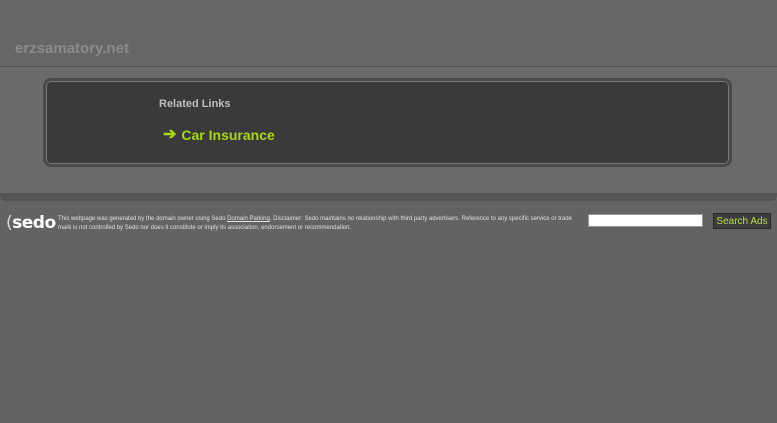  What do you see at coordinates (31, 223) in the screenshot?
I see `sedo-logo: (sedo` at bounding box center [31, 223].